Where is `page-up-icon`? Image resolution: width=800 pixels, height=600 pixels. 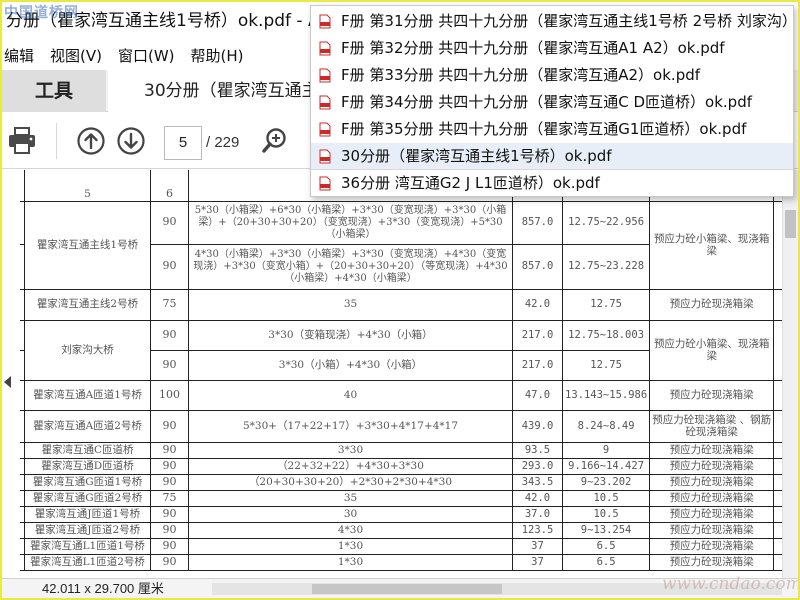 page-up-icon is located at coordinates (91, 141).